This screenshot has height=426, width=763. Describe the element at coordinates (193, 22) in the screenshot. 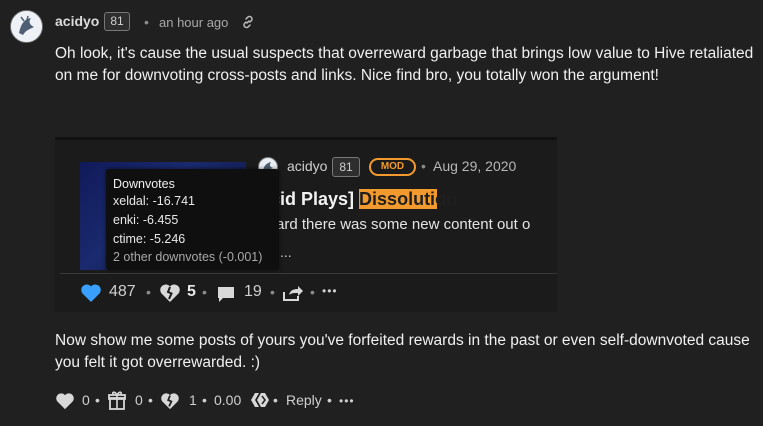

I see `timestamp: an hour ago` at that location.